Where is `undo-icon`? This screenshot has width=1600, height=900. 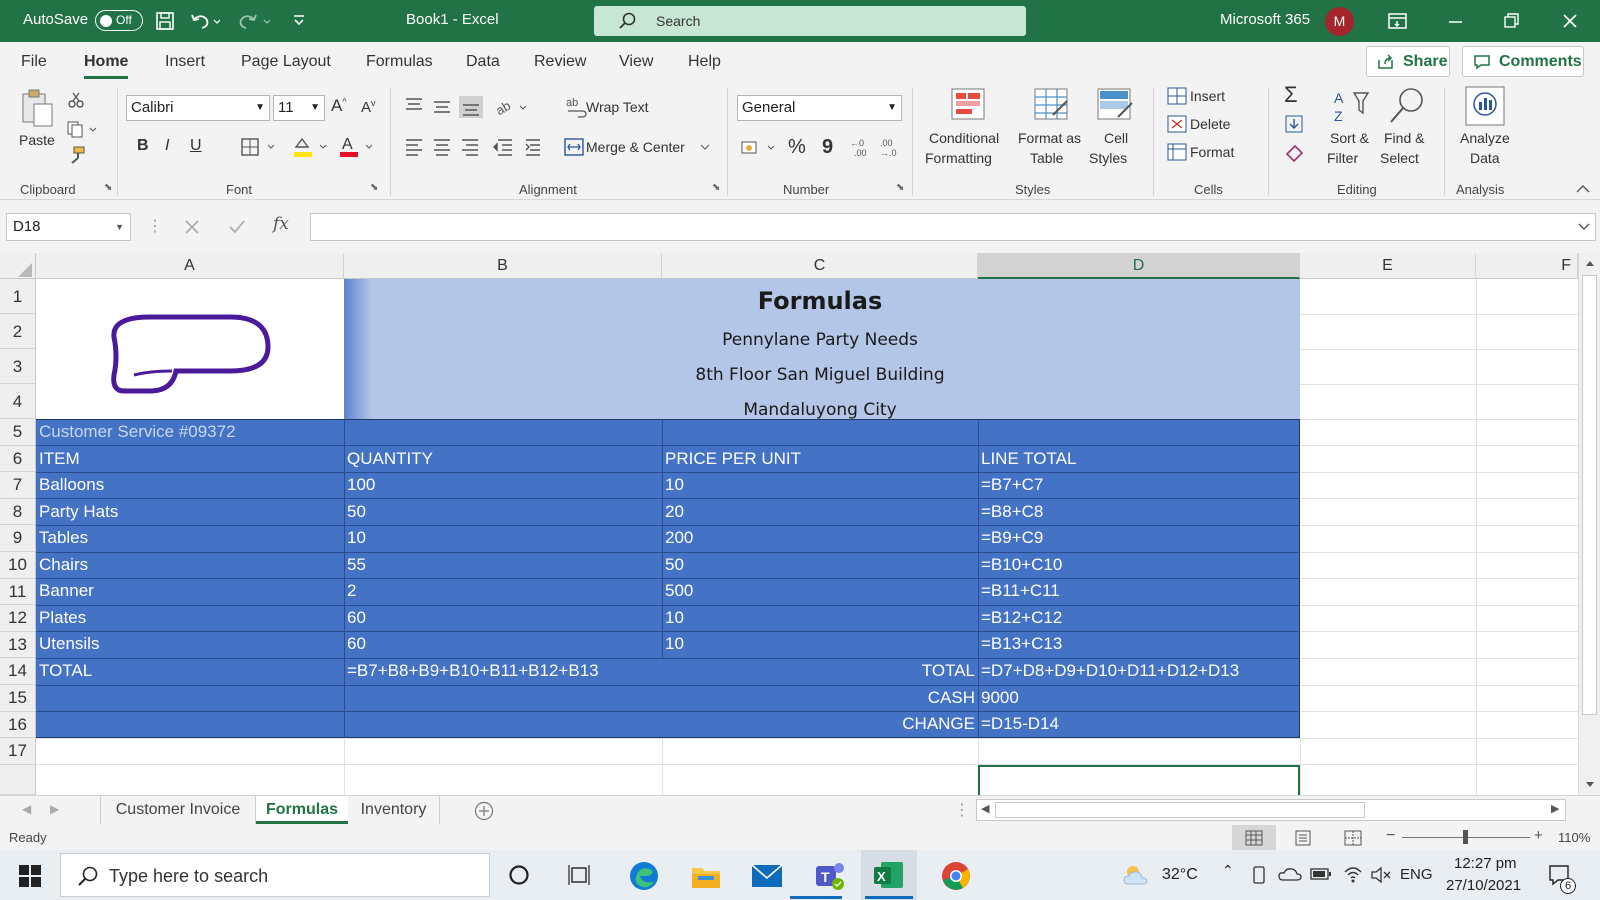 undo-icon is located at coordinates (205, 21).